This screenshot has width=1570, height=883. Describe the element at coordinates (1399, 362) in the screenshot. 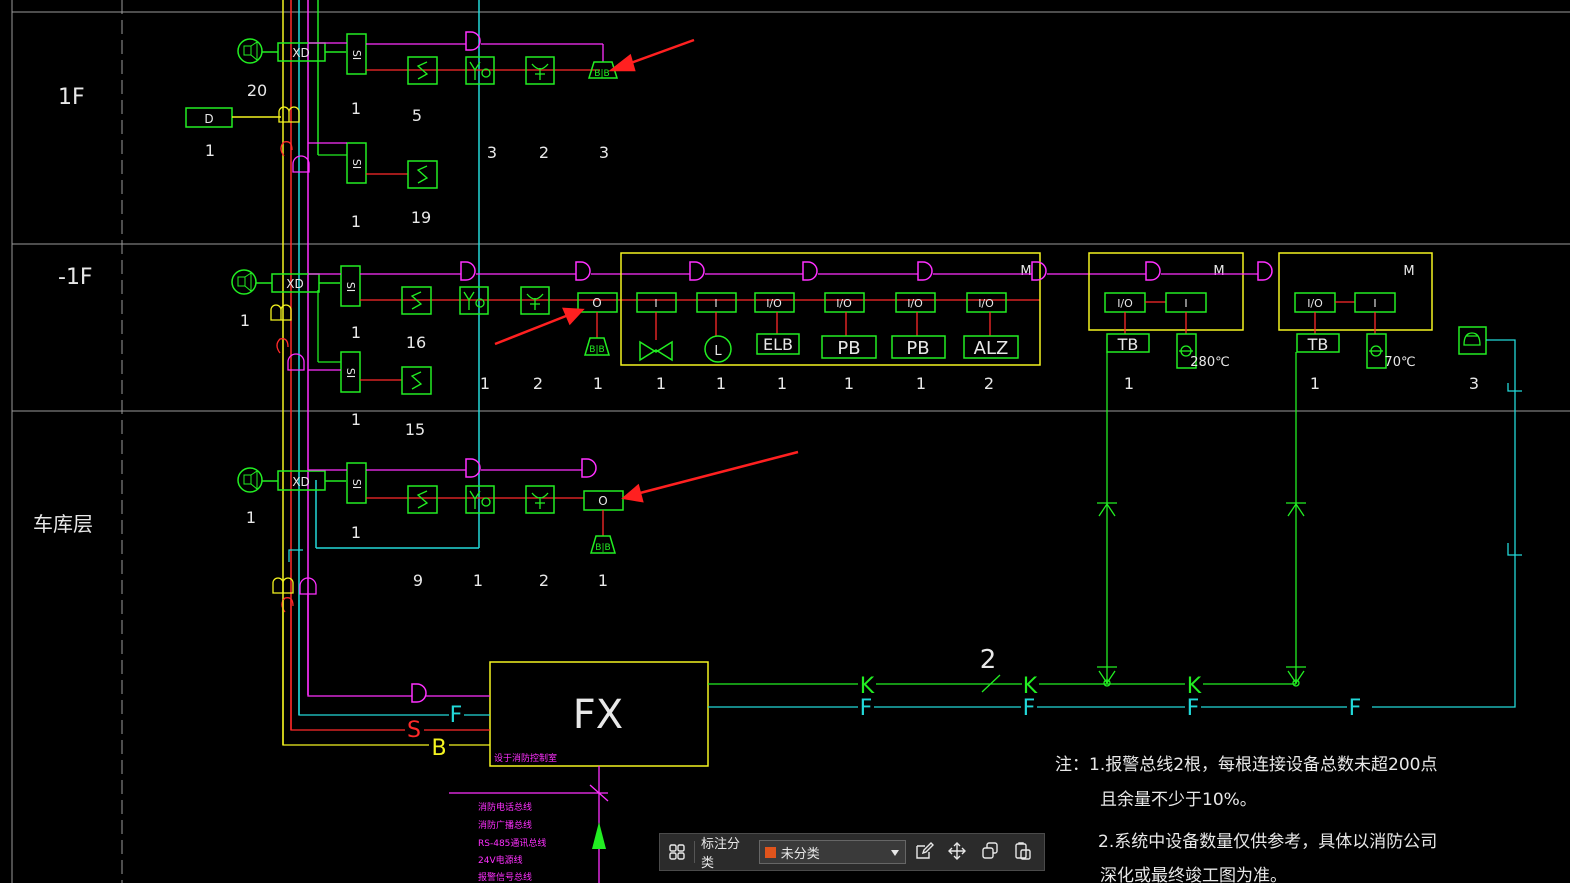

I see `pump2-temp-label: 70℃` at that location.